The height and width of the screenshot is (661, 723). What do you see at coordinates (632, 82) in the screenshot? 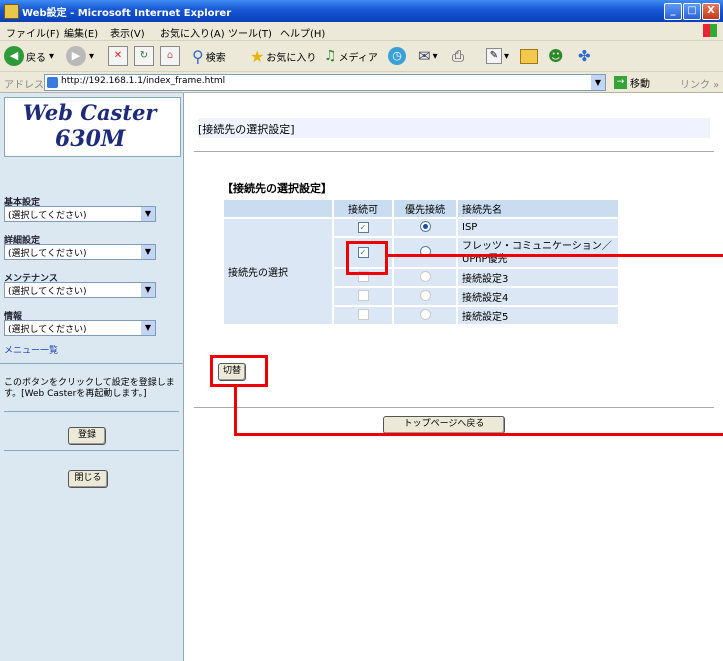
I see `go-button: → 移動` at bounding box center [632, 82].